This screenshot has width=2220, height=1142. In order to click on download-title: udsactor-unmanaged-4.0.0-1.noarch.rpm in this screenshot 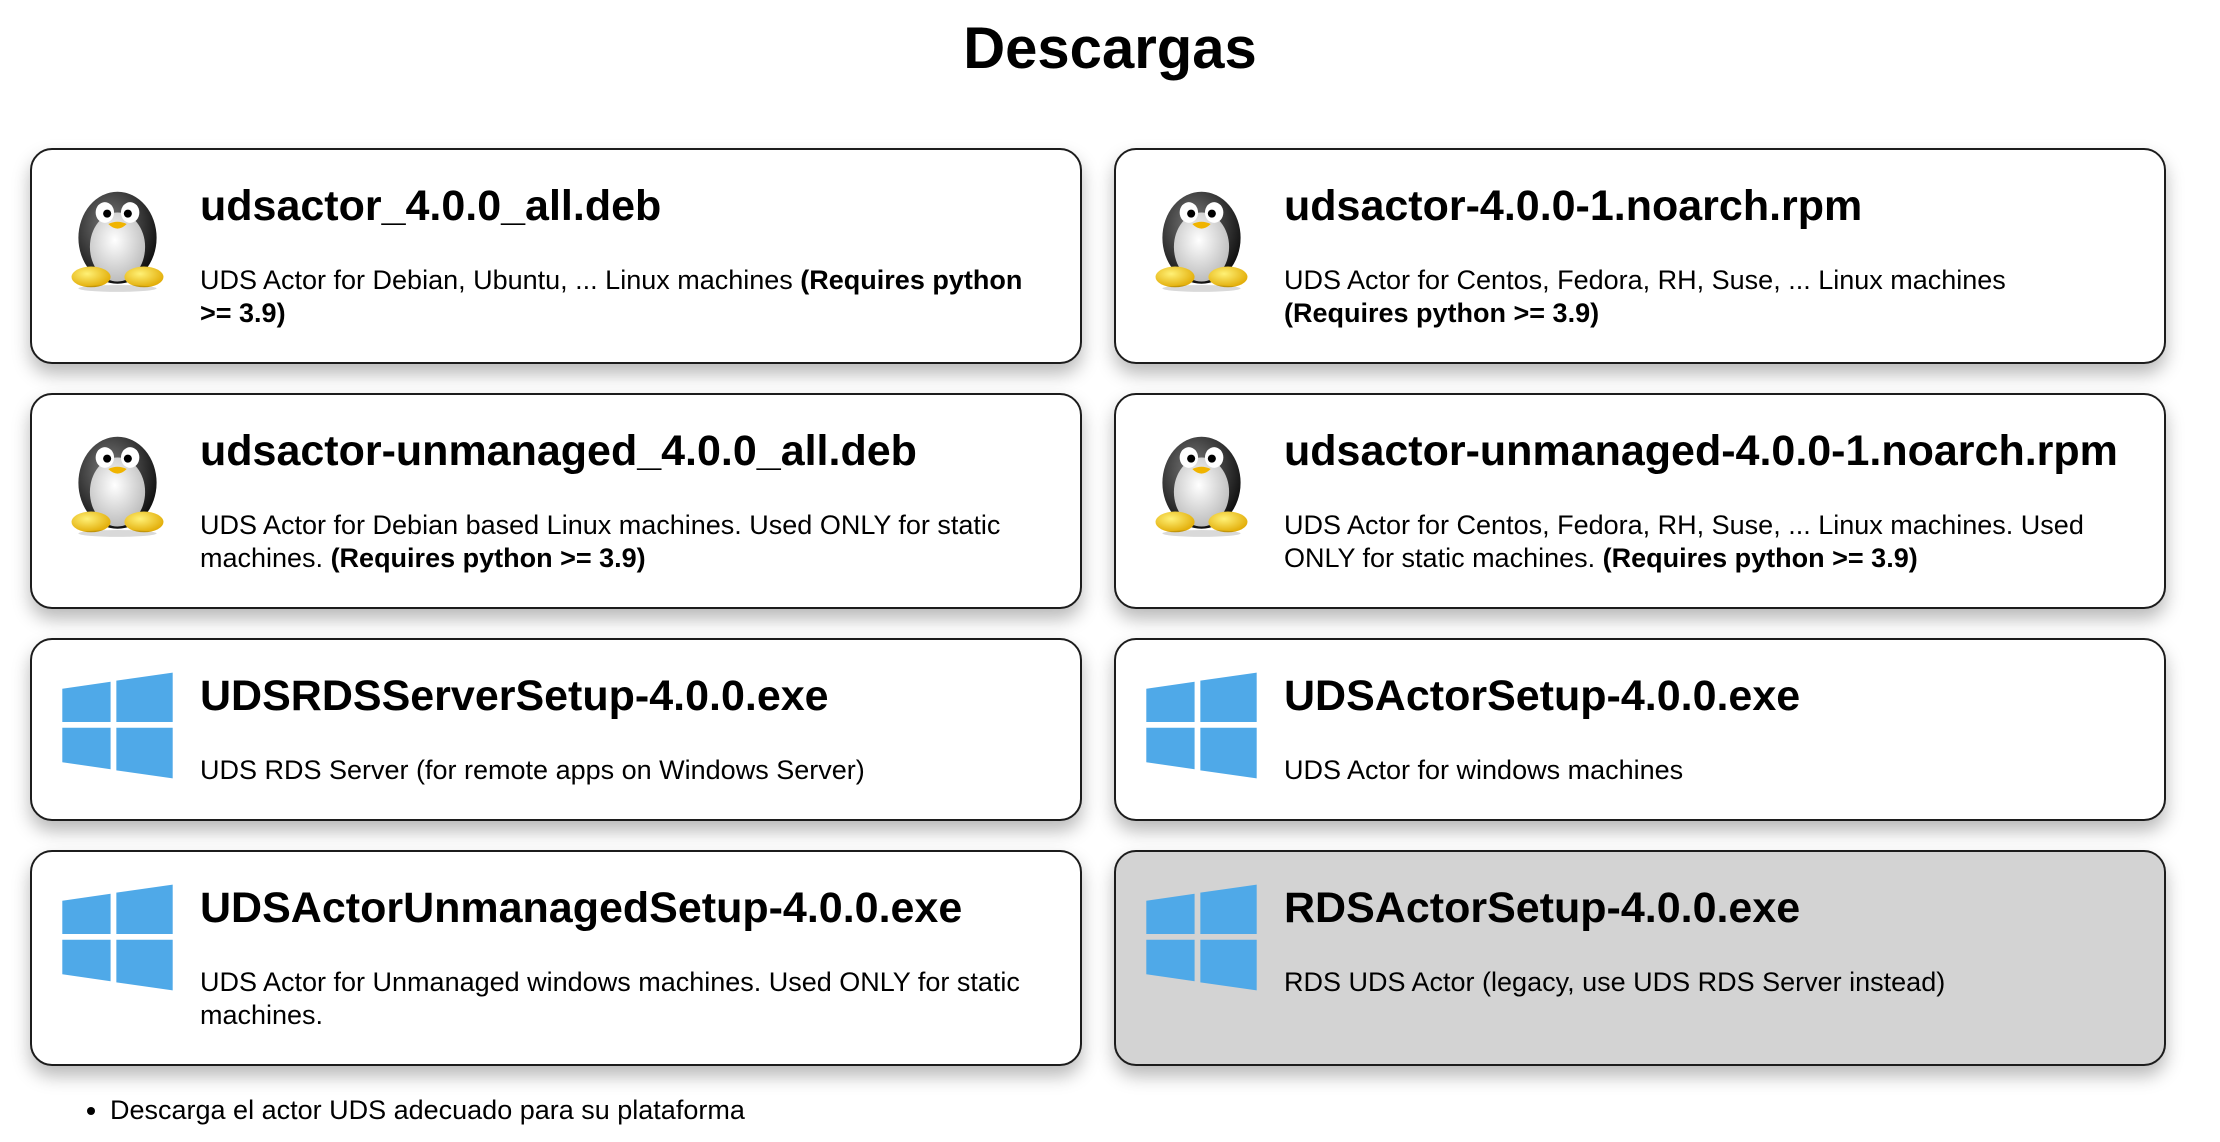, I will do `click(1712, 451)`.